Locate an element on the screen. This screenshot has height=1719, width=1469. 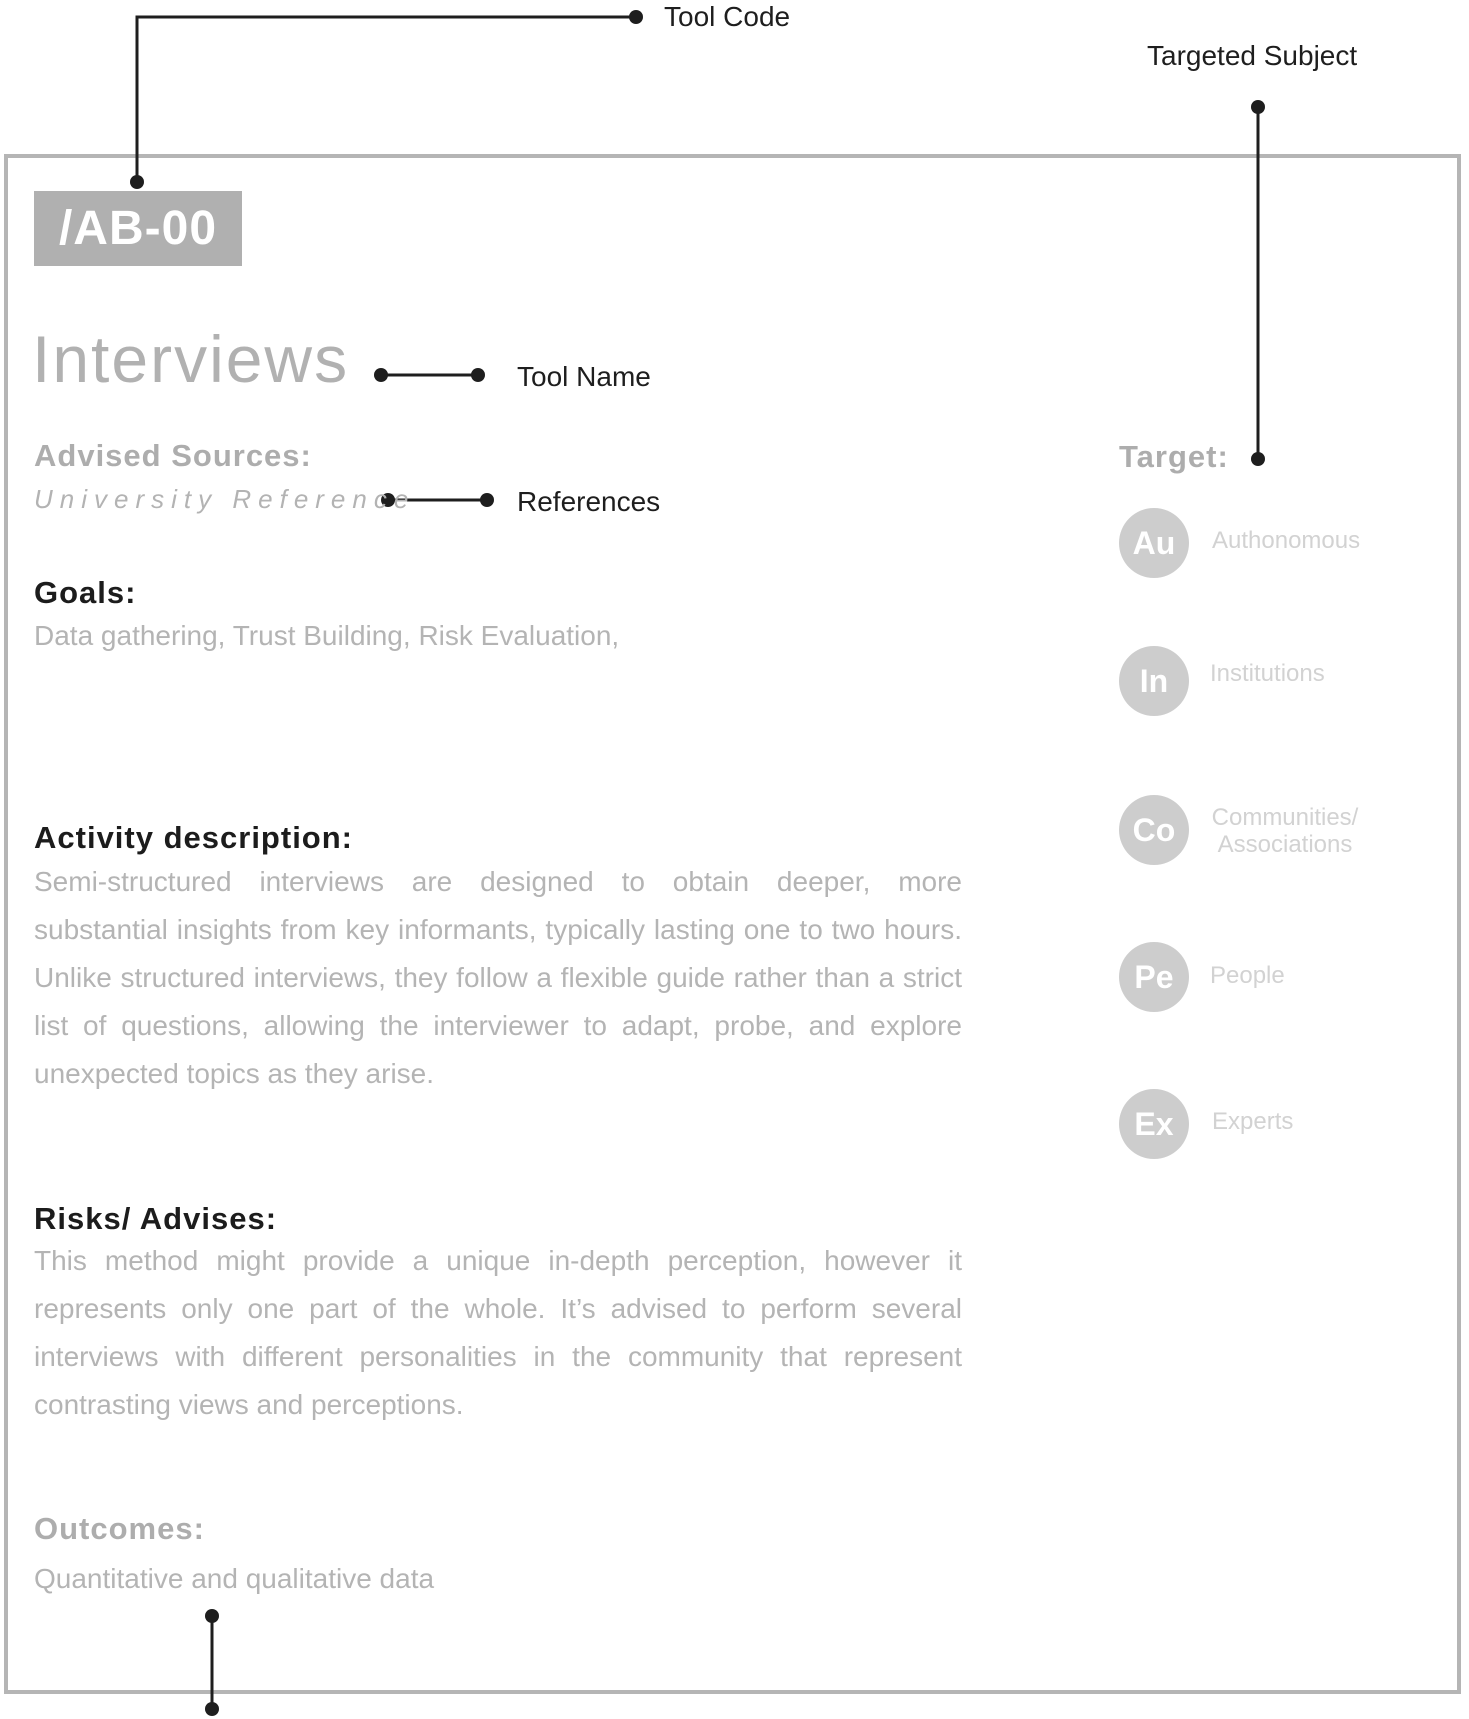
tool-code-dot-end is located at coordinates (636, 17).